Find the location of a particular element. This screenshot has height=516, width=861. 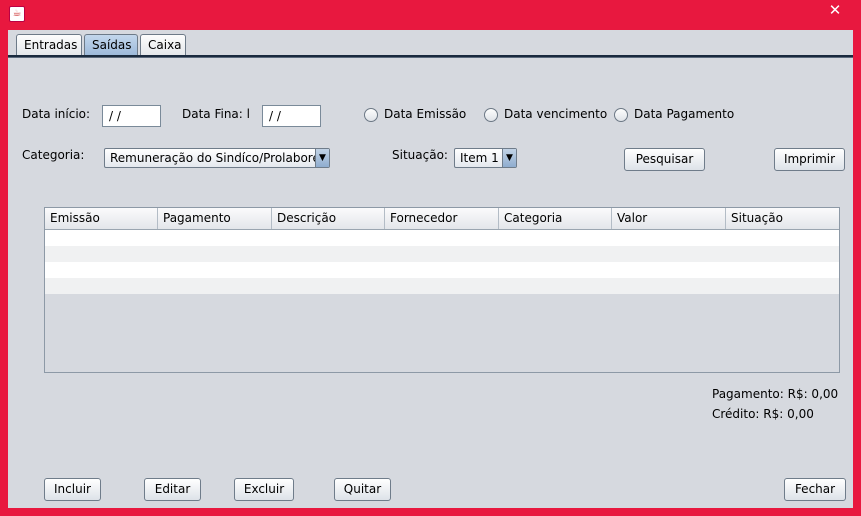

column-header-emissao: Emissão is located at coordinates (101, 218).